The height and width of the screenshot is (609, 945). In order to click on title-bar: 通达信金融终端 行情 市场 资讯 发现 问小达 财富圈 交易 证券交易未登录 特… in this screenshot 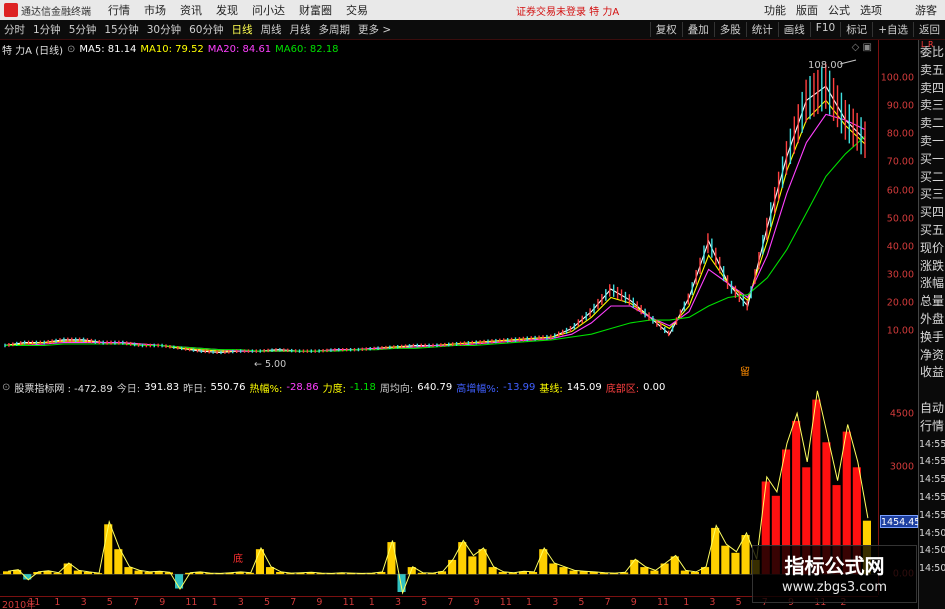, I will do `click(472, 10)`.